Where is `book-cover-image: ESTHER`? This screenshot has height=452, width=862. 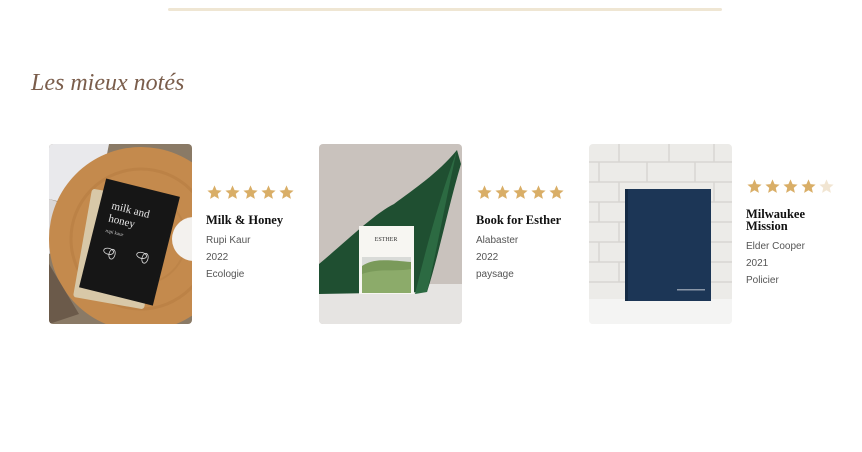
book-cover-image: ESTHER is located at coordinates (390, 234).